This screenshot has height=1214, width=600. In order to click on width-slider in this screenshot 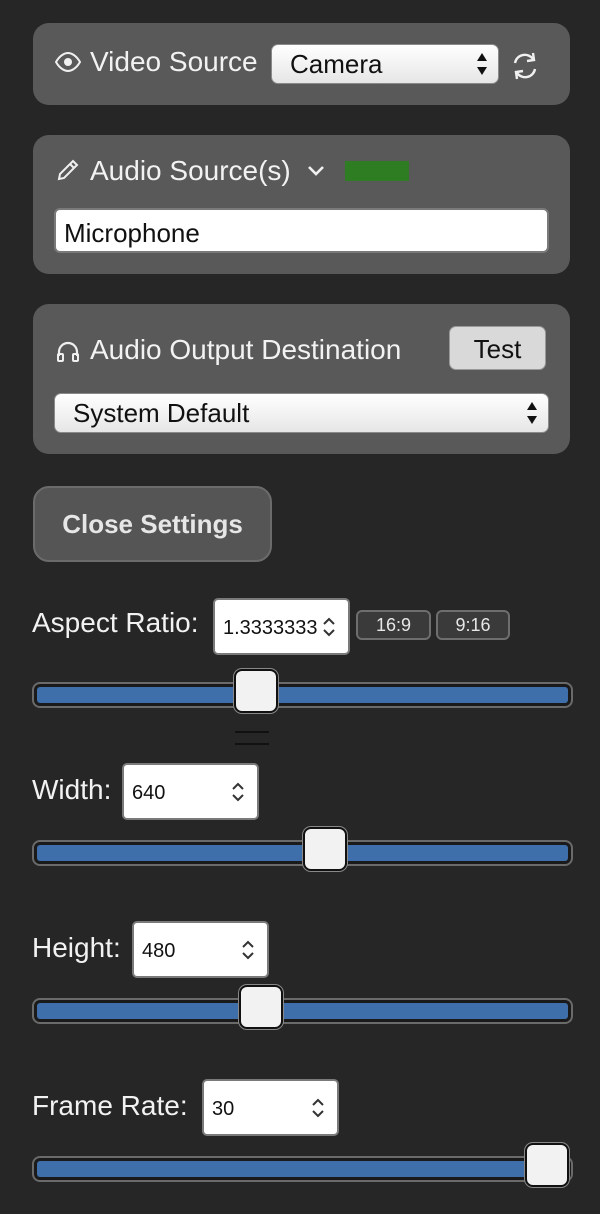, I will do `click(302, 849)`.